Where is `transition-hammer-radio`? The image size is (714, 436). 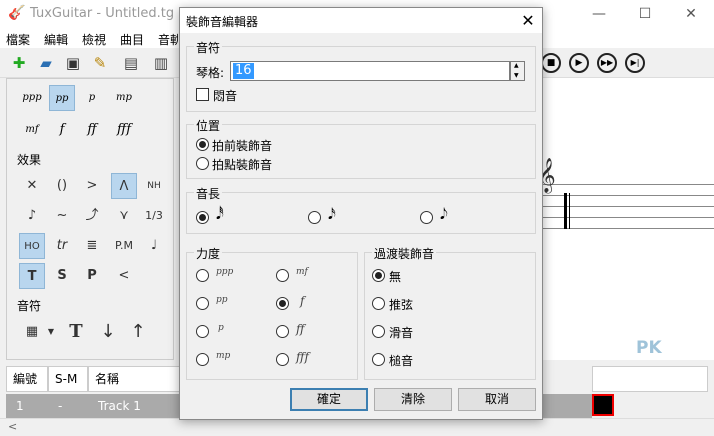
transition-hammer-radio is located at coordinates (378, 359).